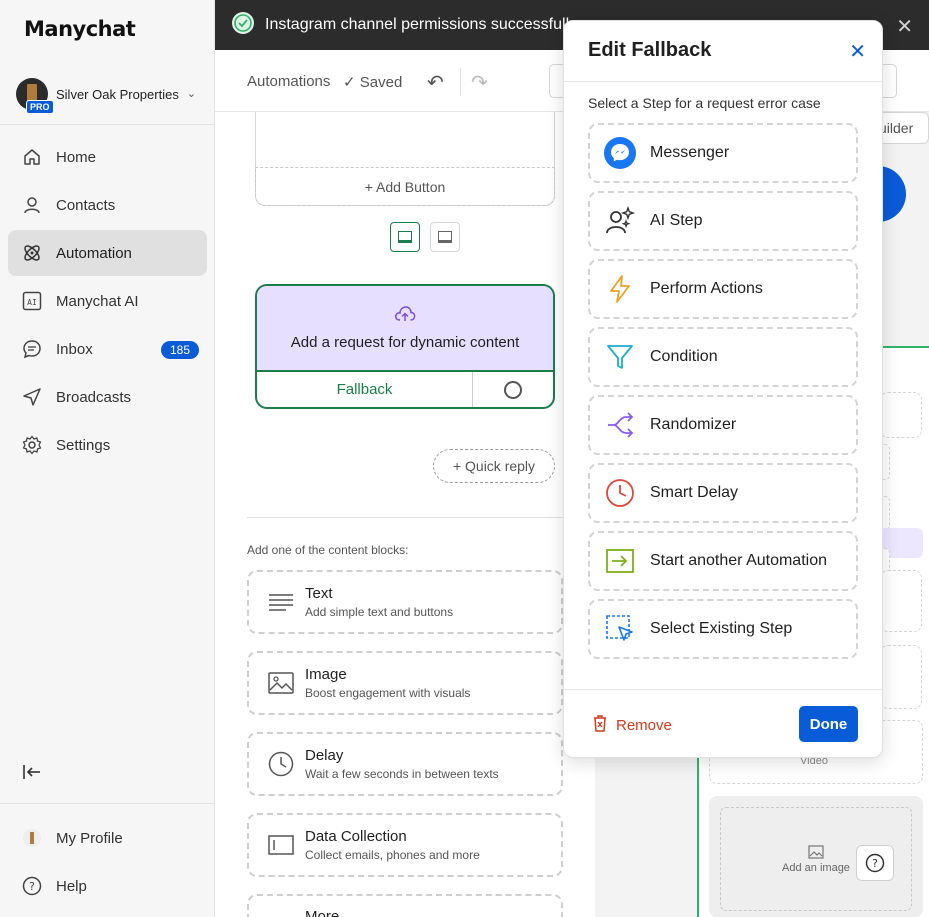  What do you see at coordinates (89, 838) in the screenshot?
I see `nav-label: My Profile` at bounding box center [89, 838].